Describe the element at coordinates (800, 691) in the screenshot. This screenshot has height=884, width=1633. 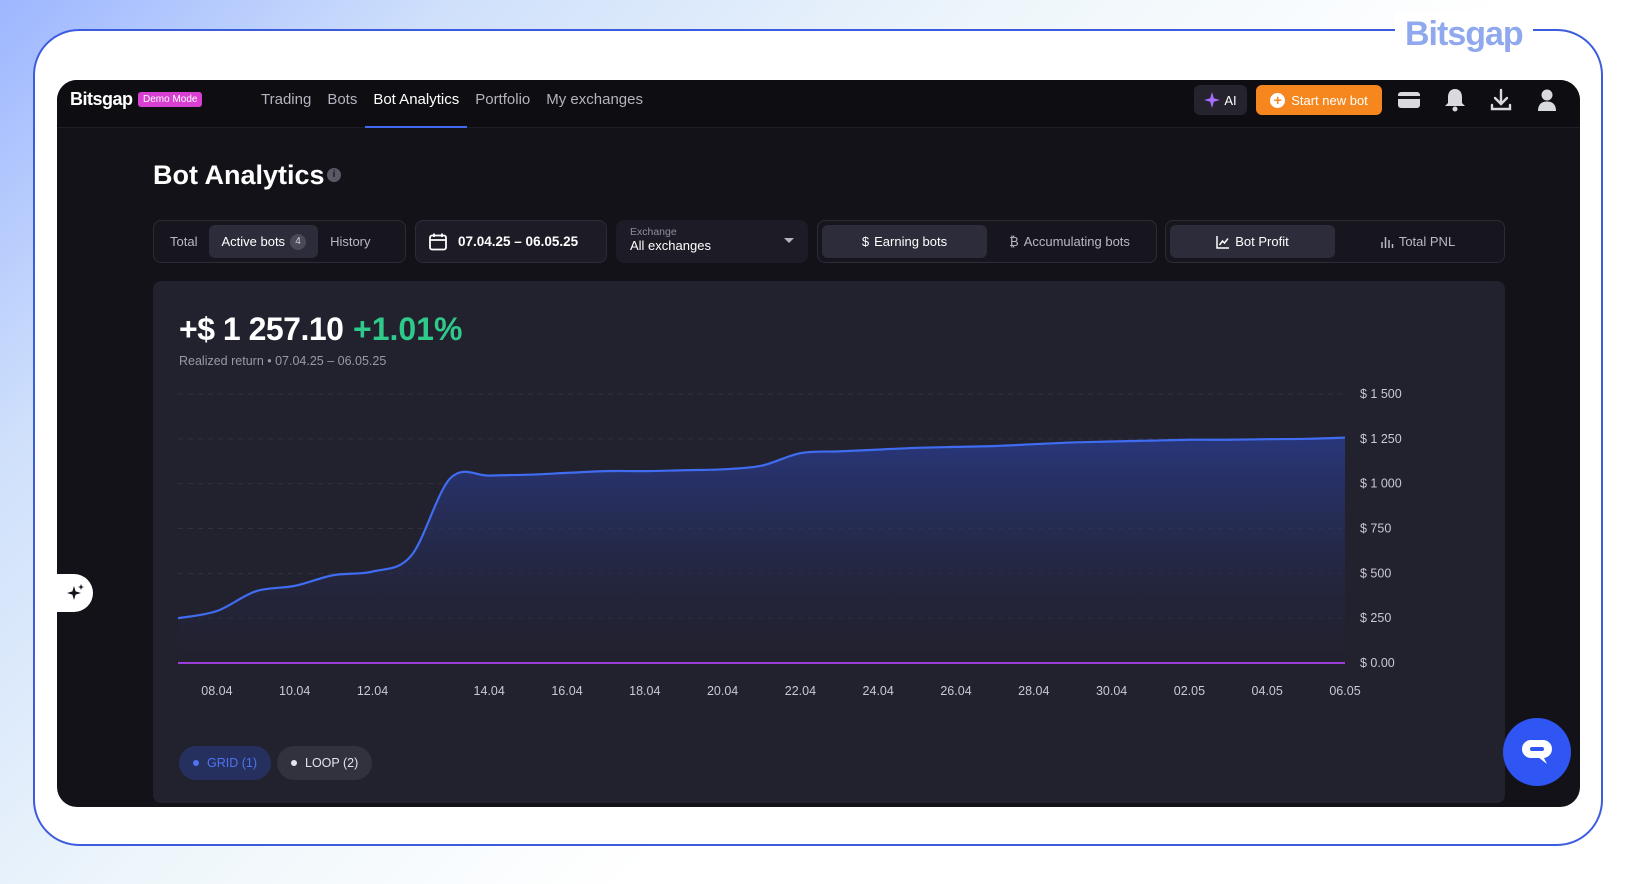
I see `x-tick-label: 22.04` at that location.